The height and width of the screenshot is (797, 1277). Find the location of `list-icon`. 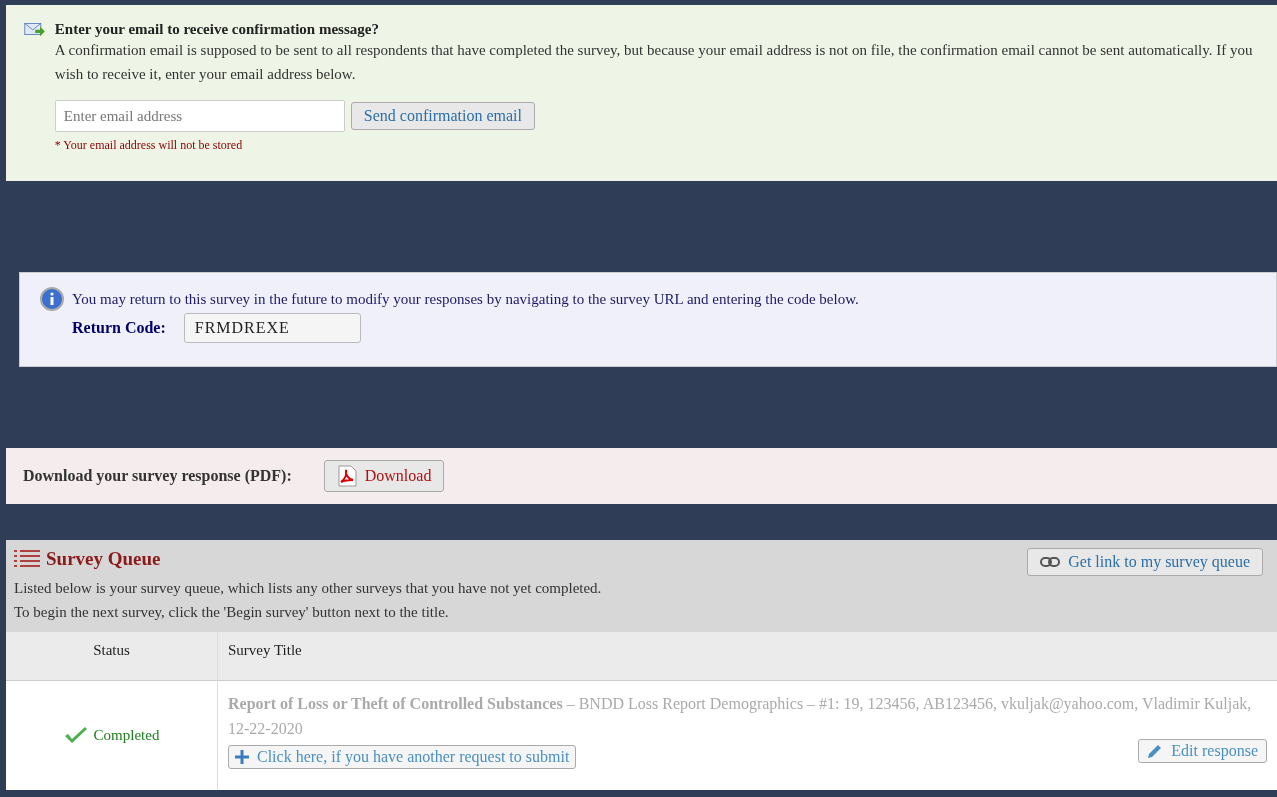

list-icon is located at coordinates (27, 559).